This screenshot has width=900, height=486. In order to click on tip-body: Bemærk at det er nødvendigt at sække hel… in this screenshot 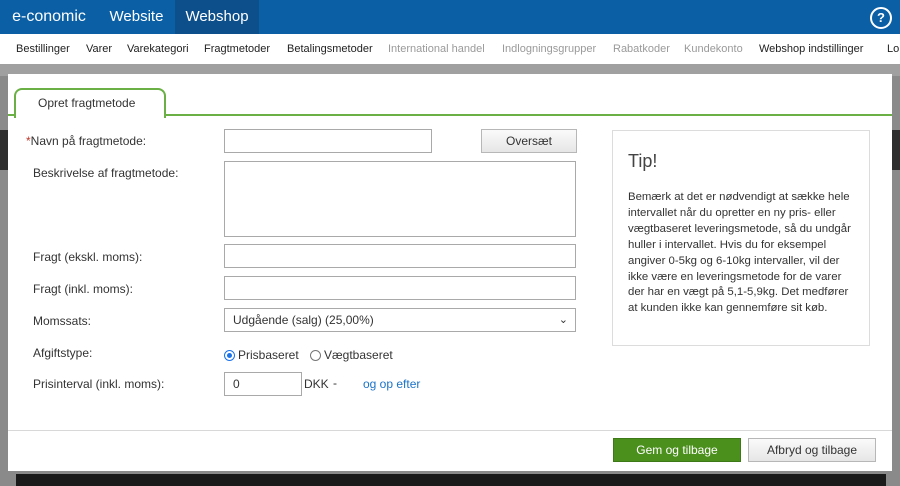, I will do `click(739, 253)`.